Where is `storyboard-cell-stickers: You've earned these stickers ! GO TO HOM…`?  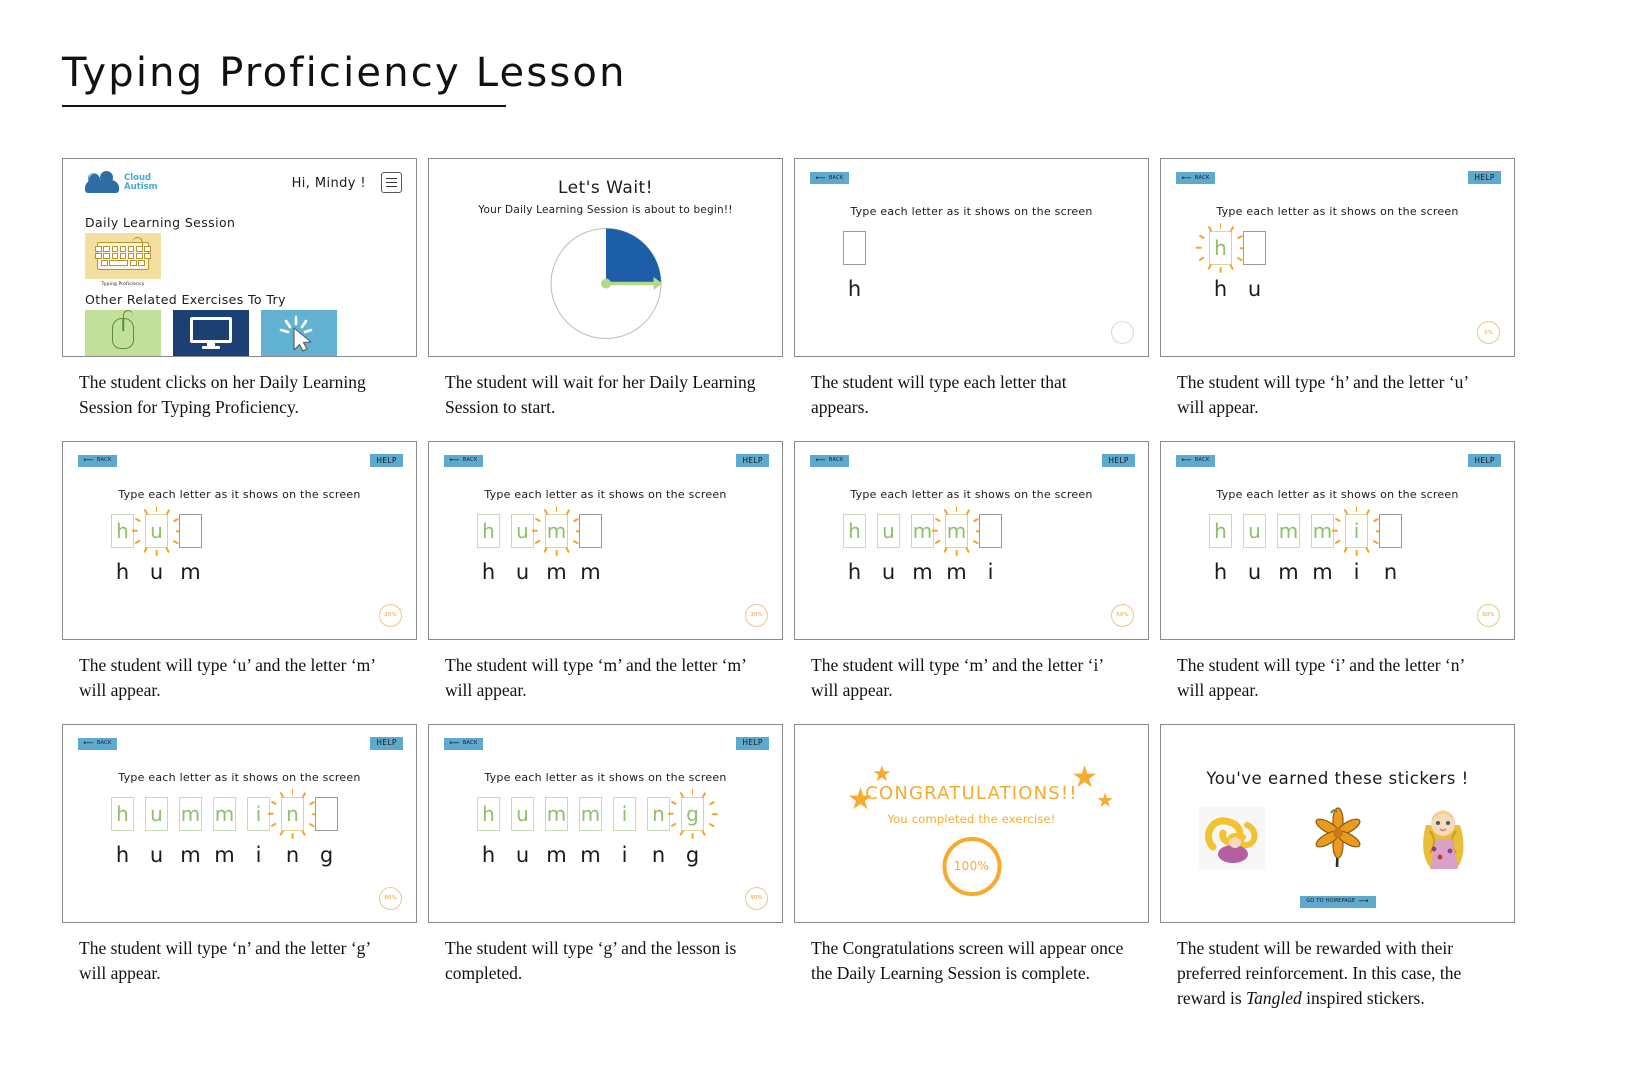
storyboard-cell-stickers: You've earned these stickers ! GO TO HOM… is located at coordinates (1337, 867).